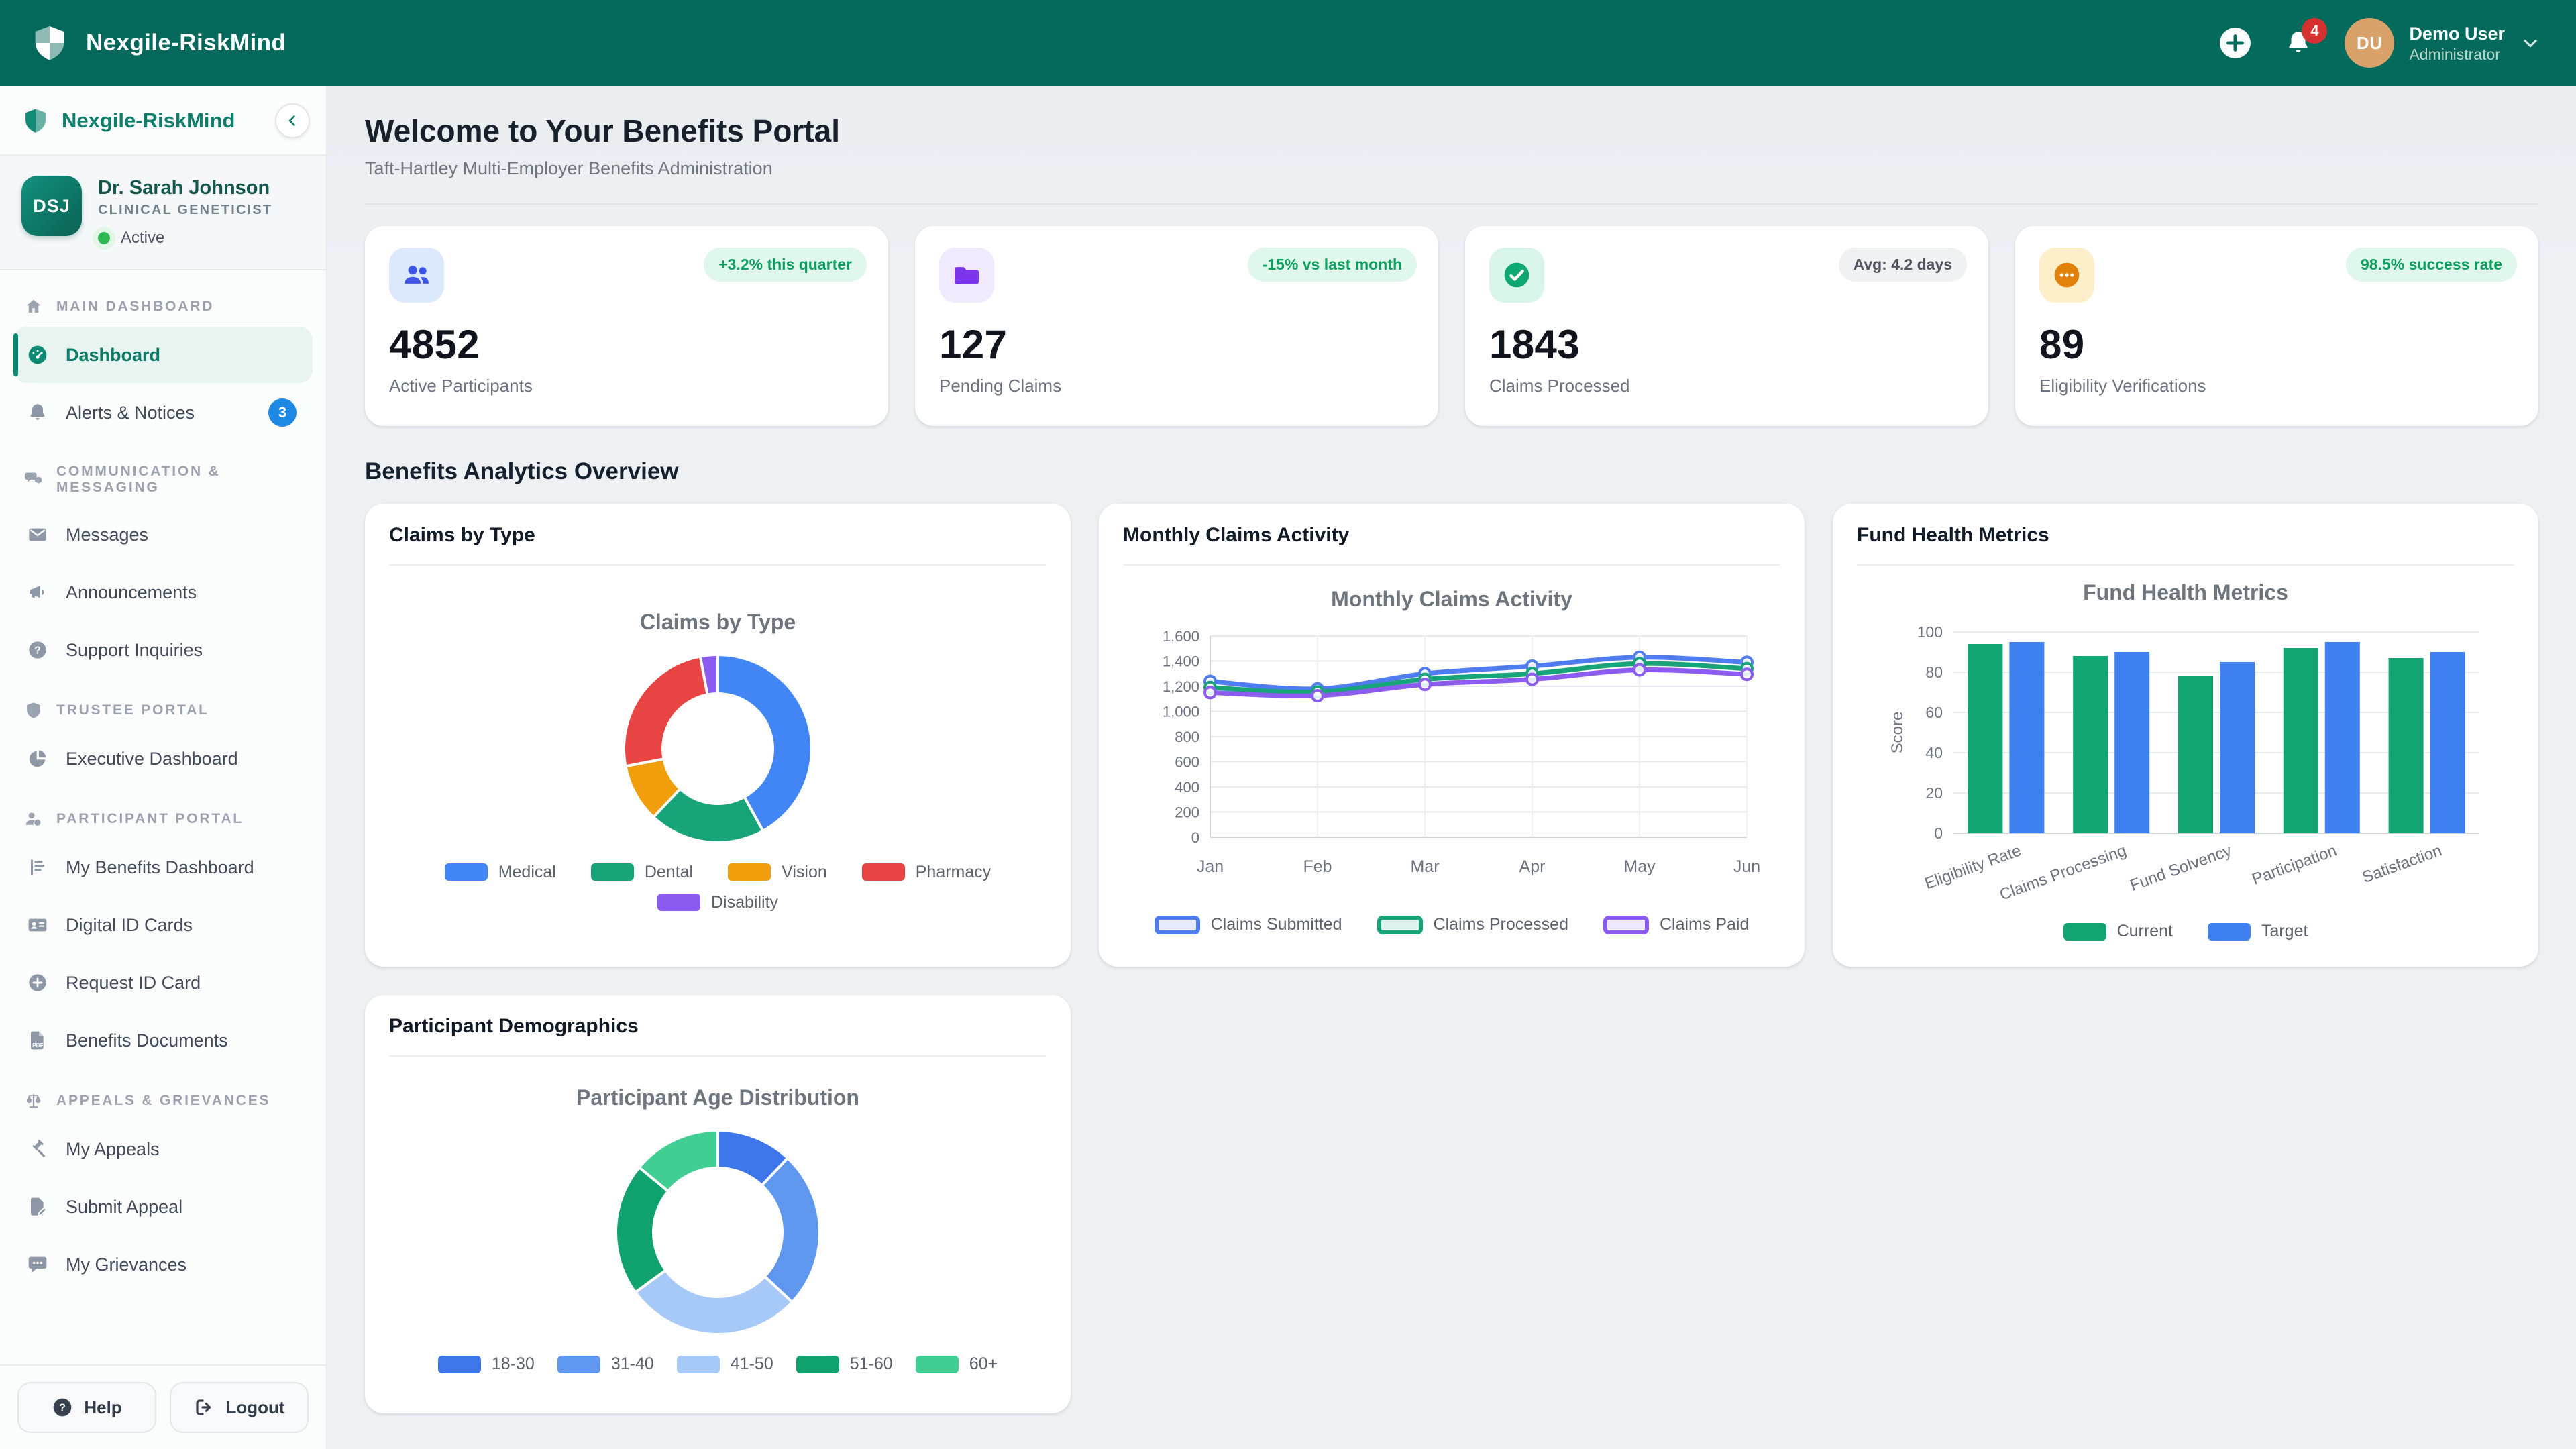 Image resolution: width=2576 pixels, height=1449 pixels. What do you see at coordinates (158, 43) in the screenshot?
I see `header-brand: Nexgile-RiskMind` at bounding box center [158, 43].